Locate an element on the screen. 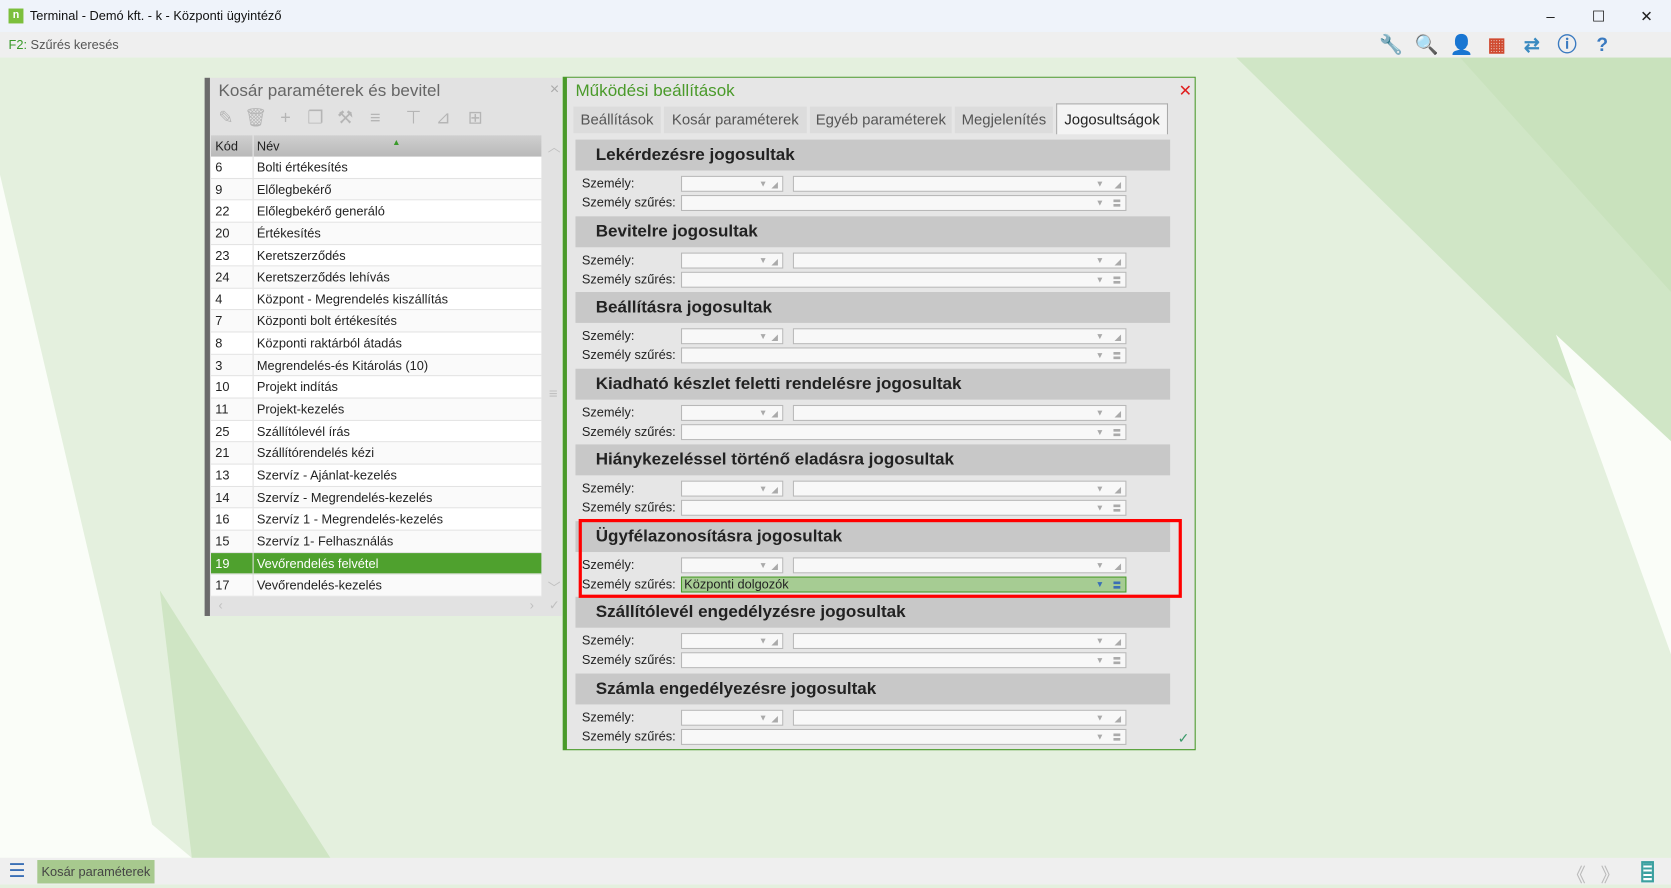 The image size is (1671, 888). cell-code: 10 is located at coordinates (232, 387).